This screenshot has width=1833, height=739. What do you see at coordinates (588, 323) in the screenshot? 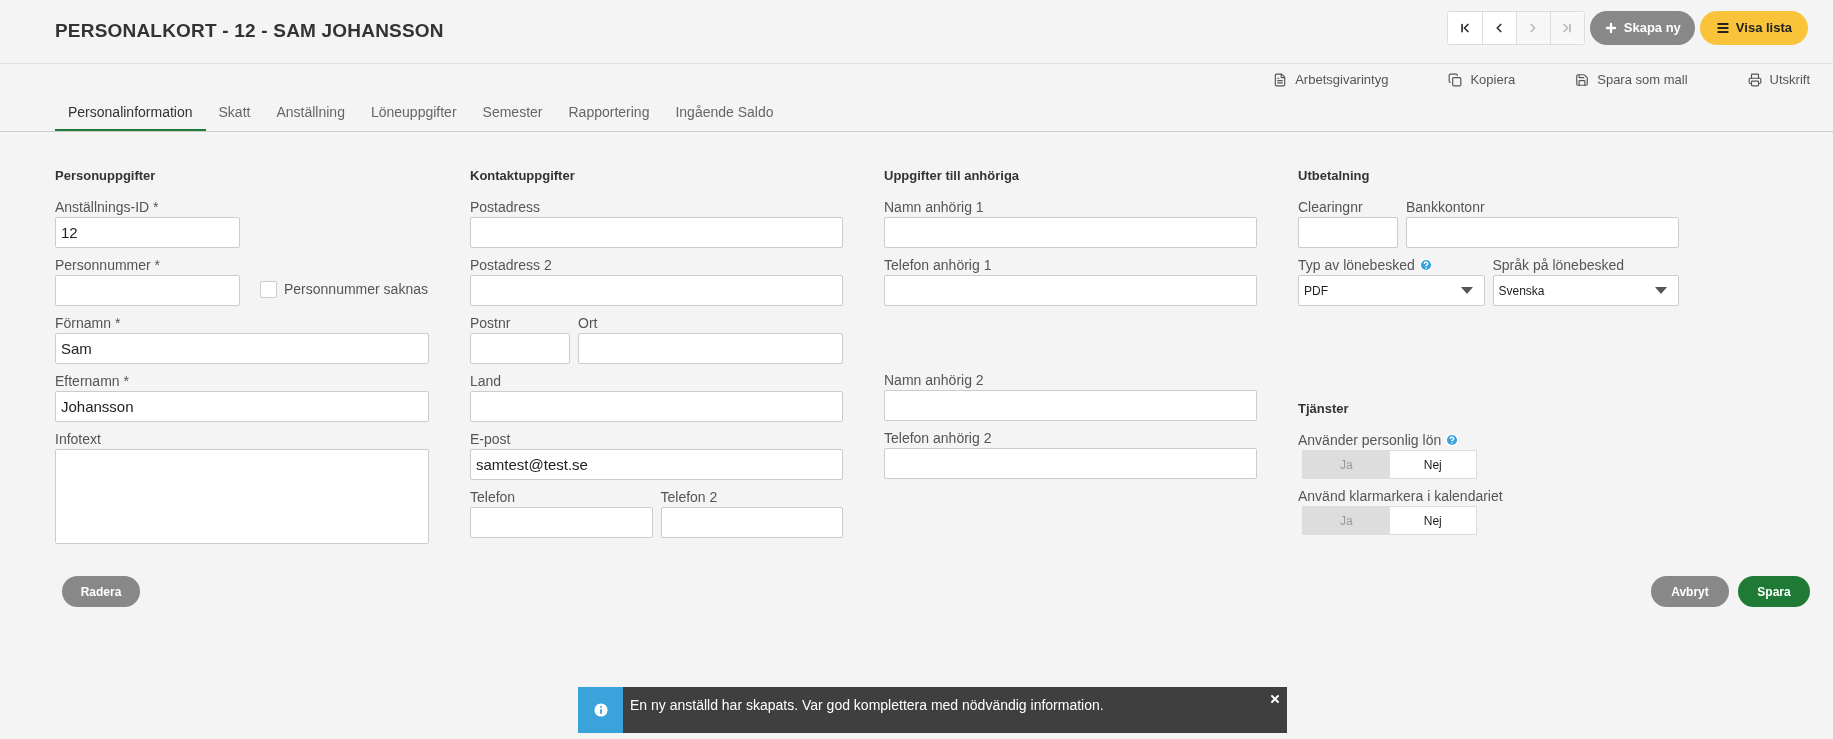
I see `field-label: Ort` at bounding box center [588, 323].